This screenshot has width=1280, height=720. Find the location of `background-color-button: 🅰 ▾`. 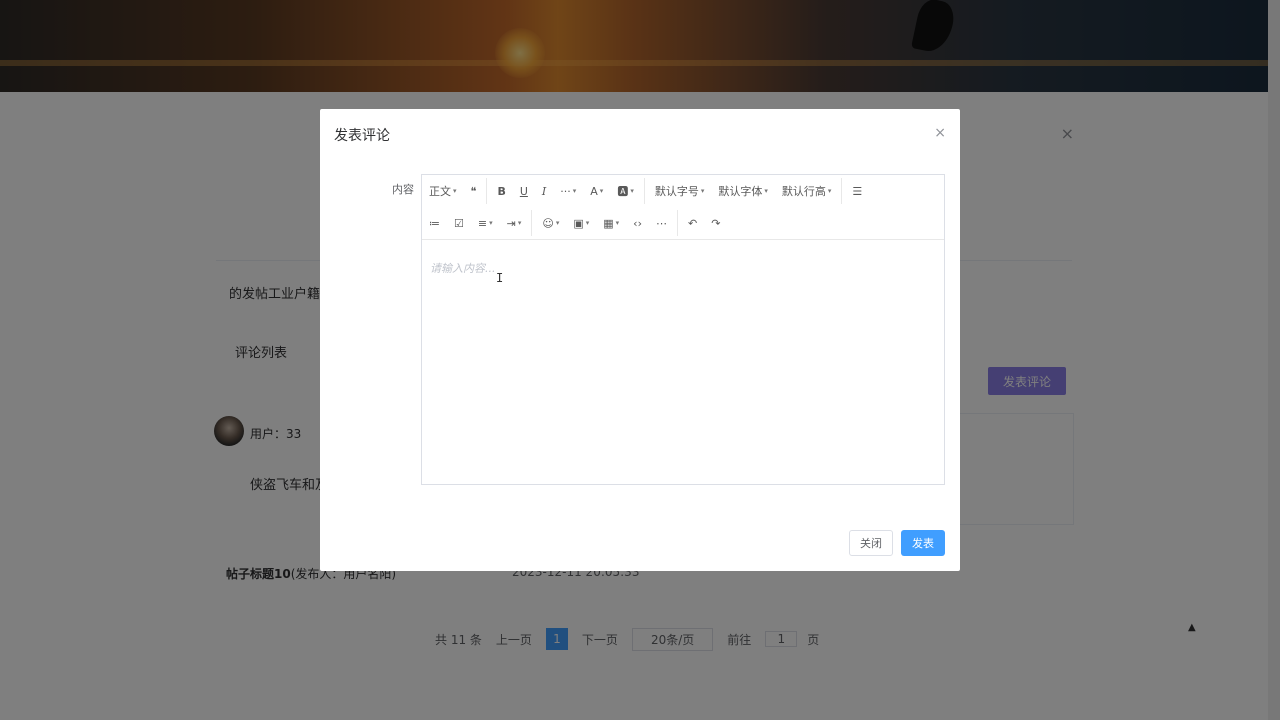

background-color-button: 🅰 ▾ is located at coordinates (625, 191).